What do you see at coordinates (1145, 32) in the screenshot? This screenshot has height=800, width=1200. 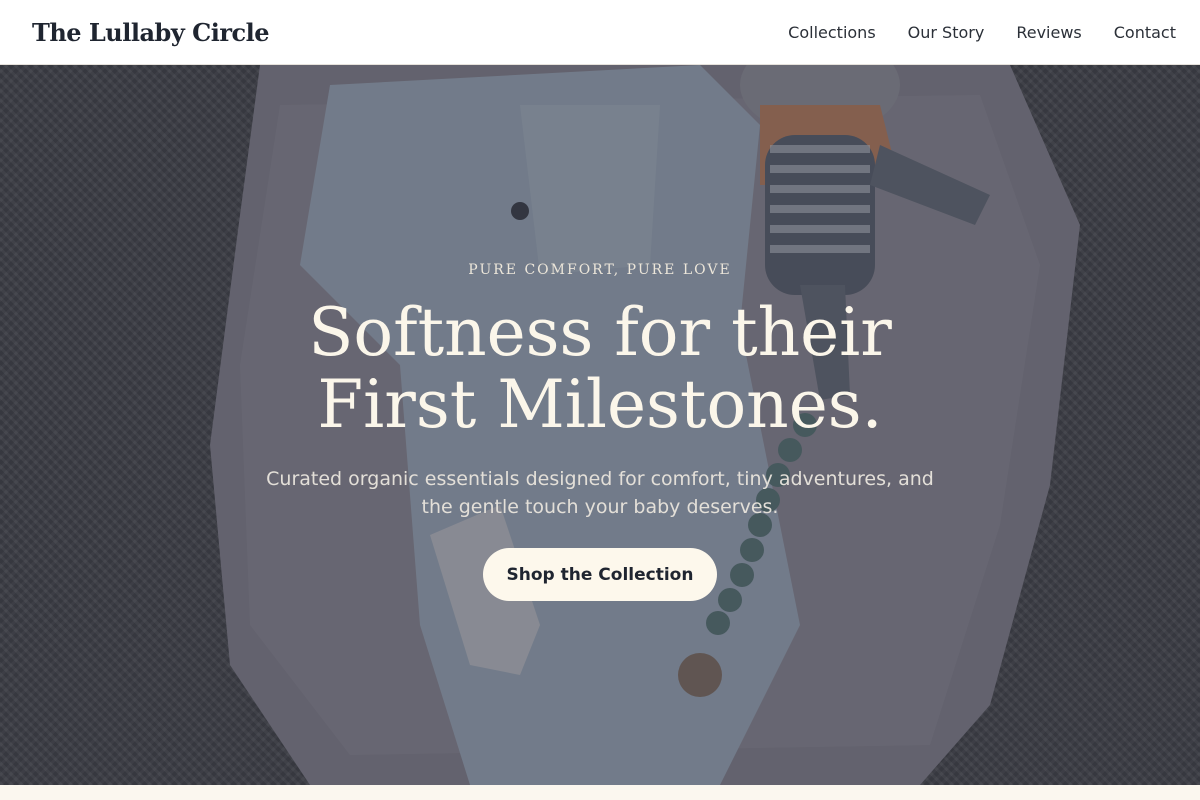 I see `nav-contact: Contact` at bounding box center [1145, 32].